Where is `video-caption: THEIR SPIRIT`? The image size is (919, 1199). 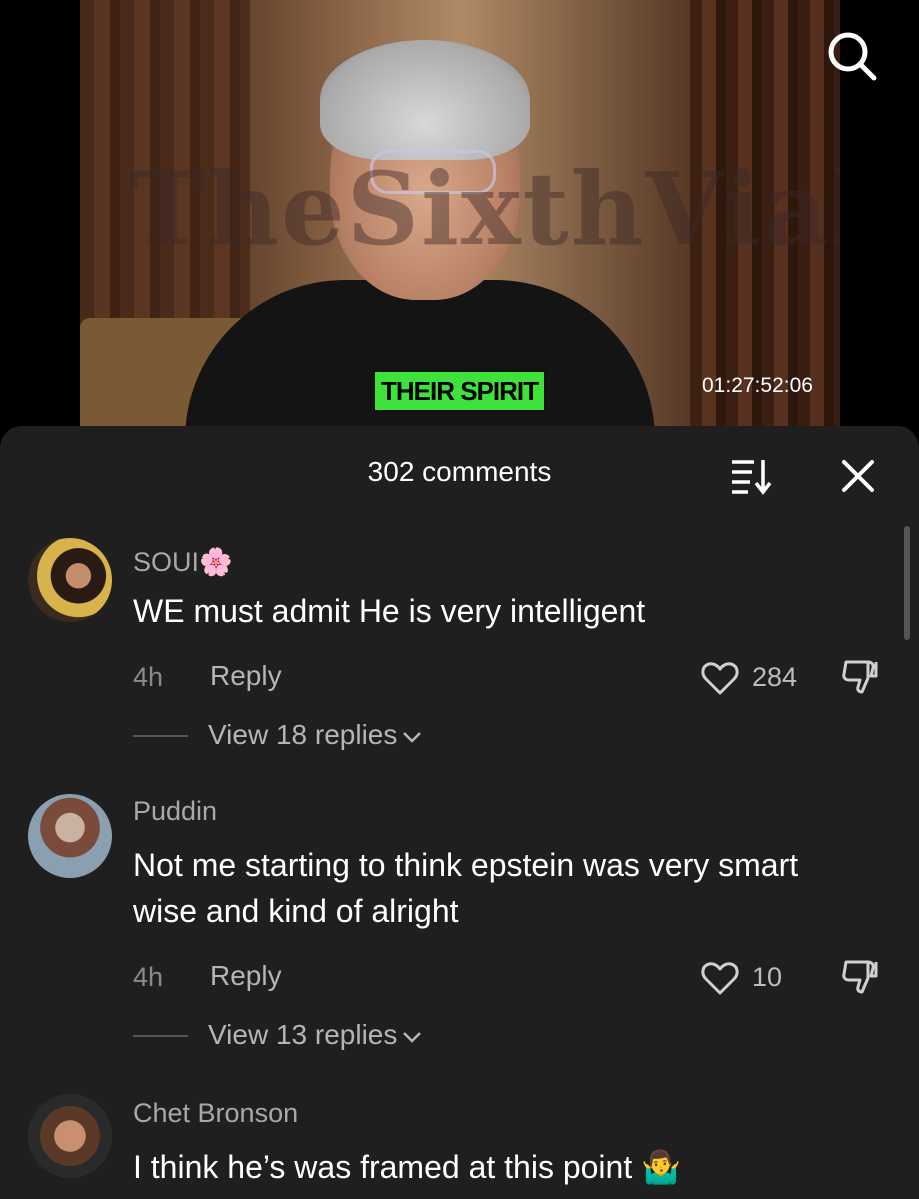
video-caption: THEIR SPIRIT is located at coordinates (460, 391).